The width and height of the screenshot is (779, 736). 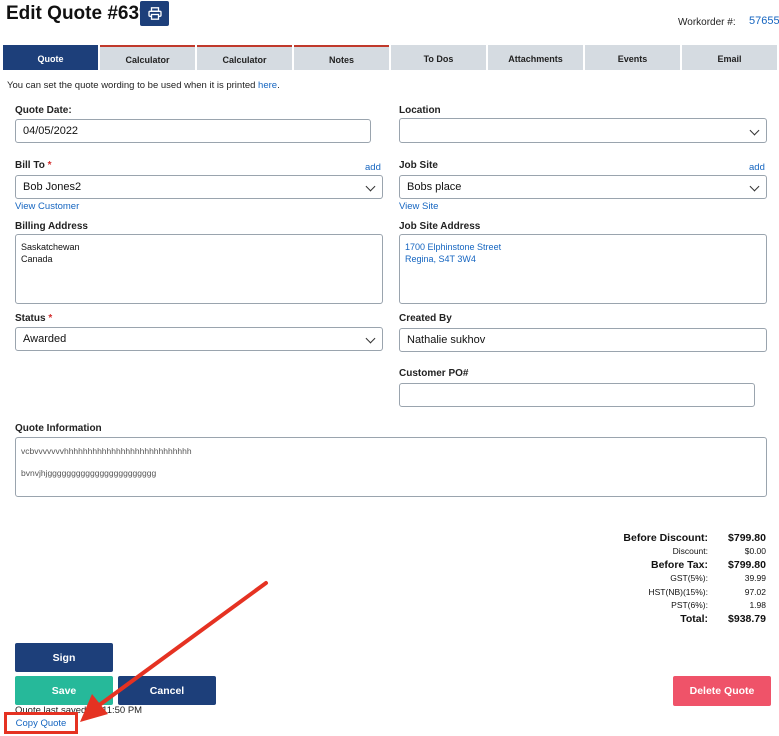 What do you see at coordinates (58, 428) in the screenshot?
I see `quote-info-label: Quote Information` at bounding box center [58, 428].